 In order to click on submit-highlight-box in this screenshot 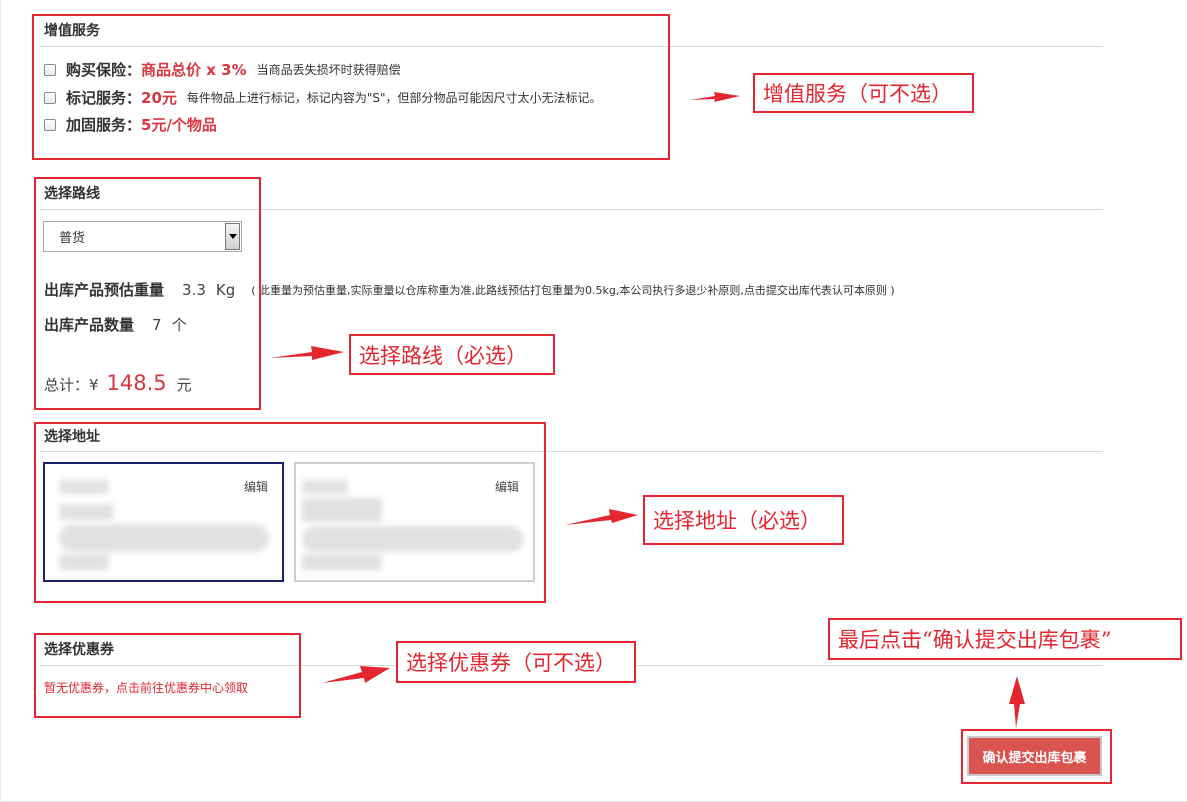, I will do `click(1036, 756)`.